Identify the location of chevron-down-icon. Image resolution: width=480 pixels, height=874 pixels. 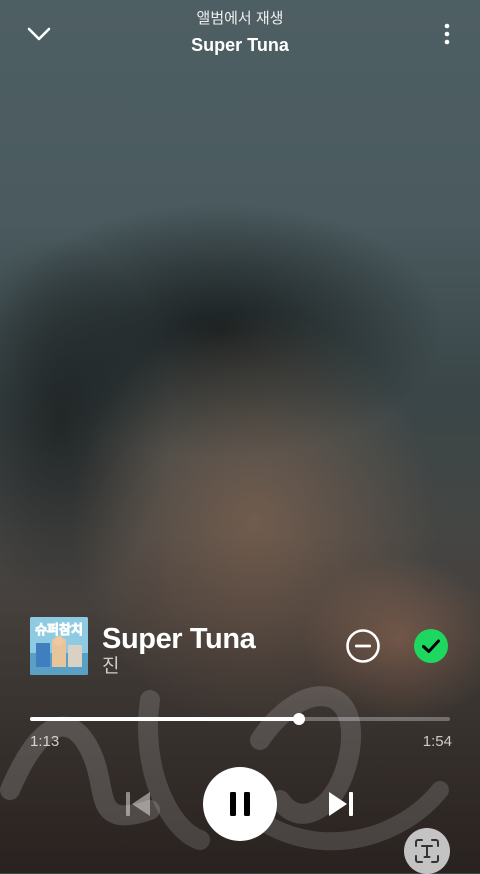
(39, 34).